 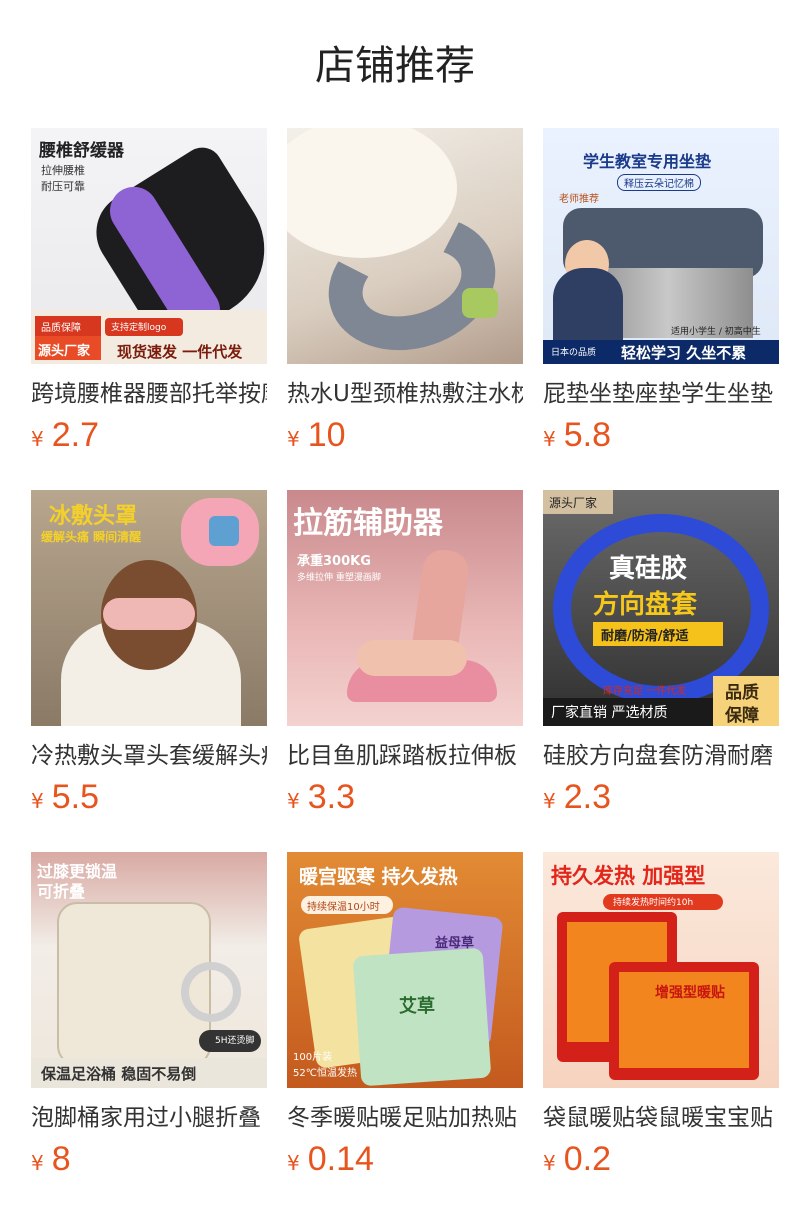 I want to click on product-name: 屁垫坐垫座垫学生坐垫, so click(x=661, y=394).